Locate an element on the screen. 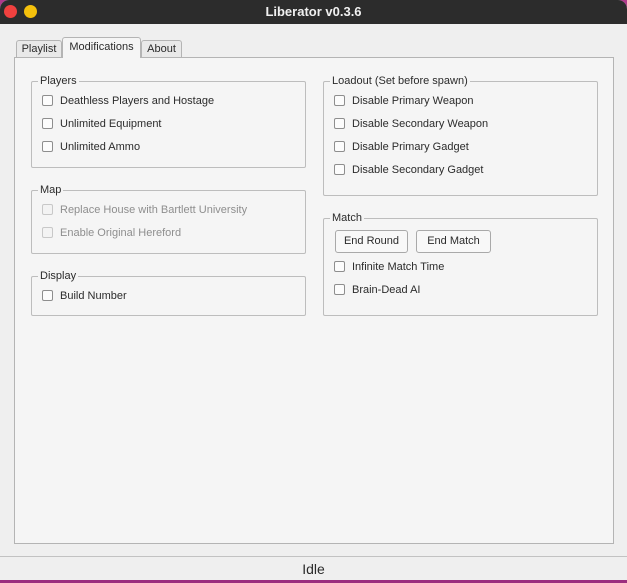 The image size is (627, 583). checkbox-label: Disable Primary Weapon is located at coordinates (413, 101).